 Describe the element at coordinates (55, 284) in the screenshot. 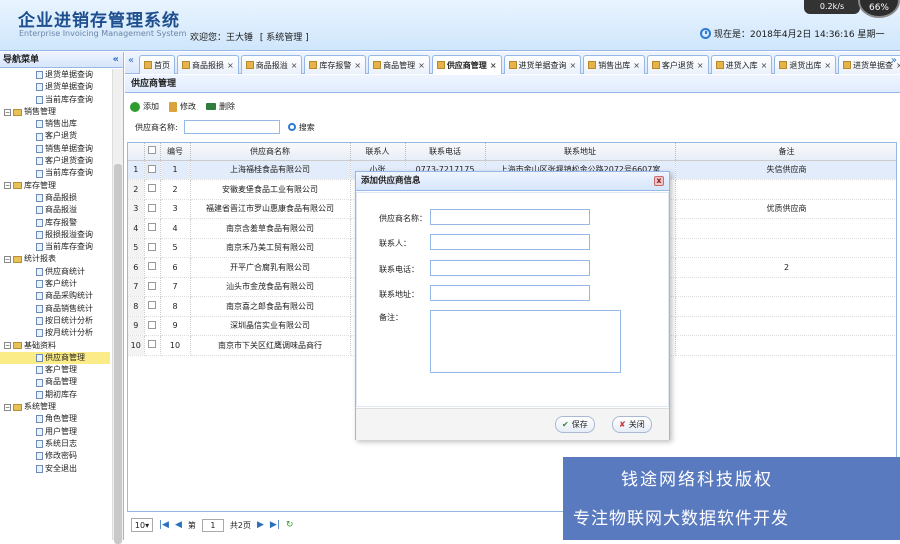

I see `sidebar-item-17: 客户统计` at that location.